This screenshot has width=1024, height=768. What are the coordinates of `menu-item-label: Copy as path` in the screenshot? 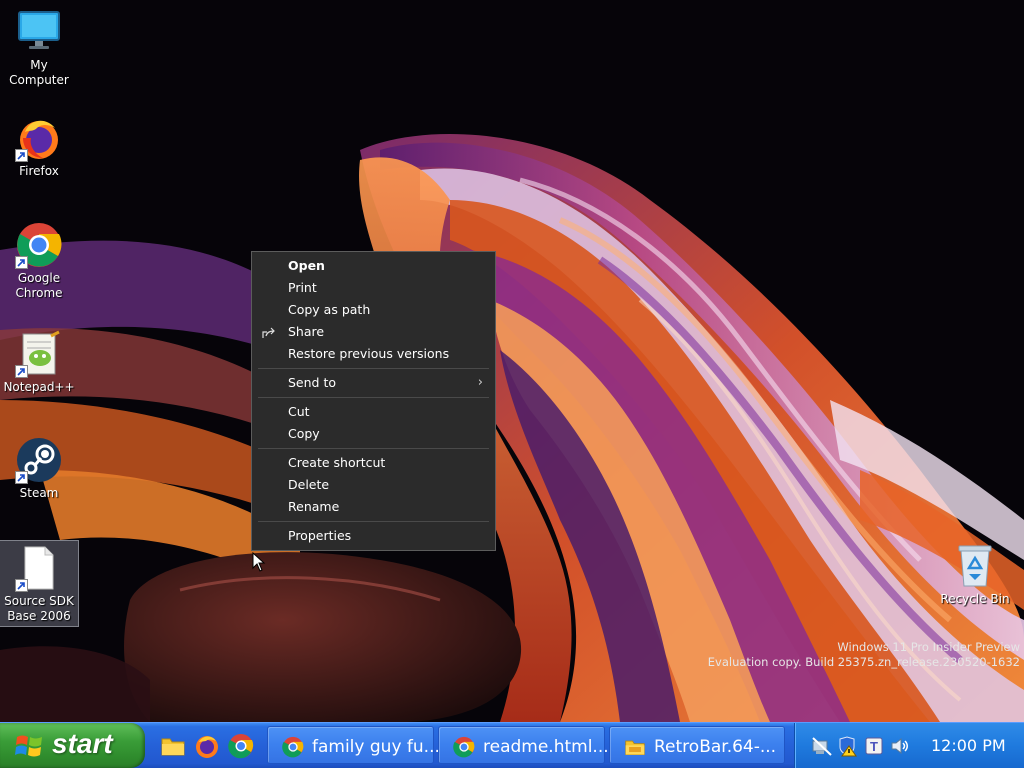 It's located at (329, 309).